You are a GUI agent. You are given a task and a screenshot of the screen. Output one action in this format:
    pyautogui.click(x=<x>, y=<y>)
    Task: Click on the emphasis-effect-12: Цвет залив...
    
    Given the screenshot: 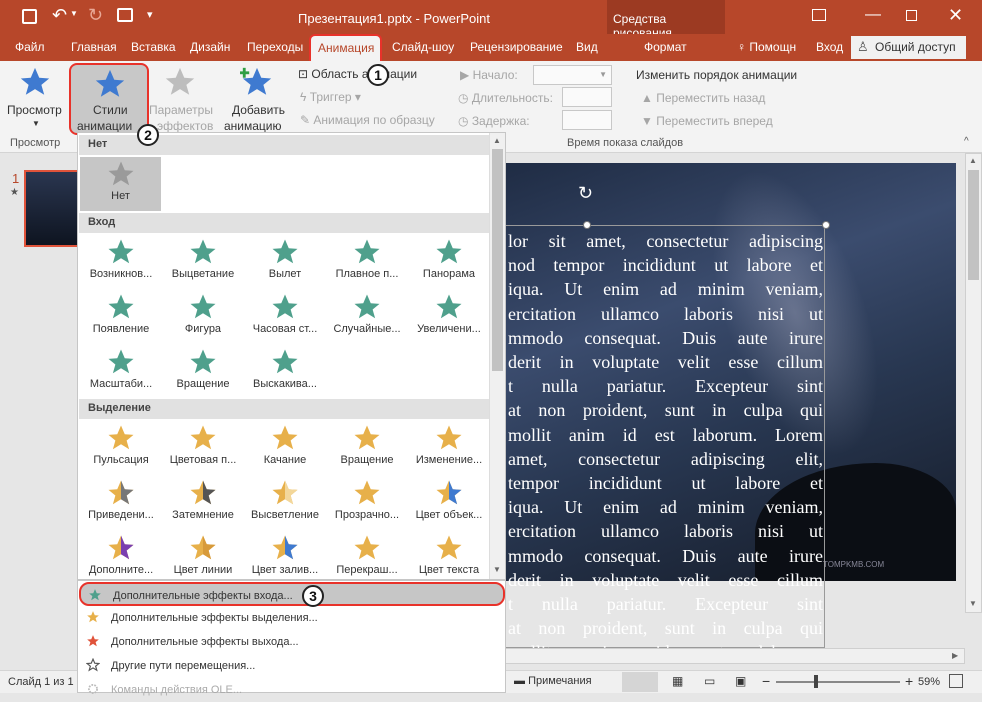 What is the action you would take?
    pyautogui.click(x=285, y=555)
    